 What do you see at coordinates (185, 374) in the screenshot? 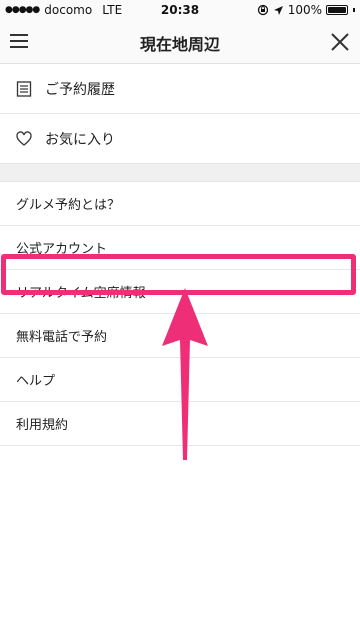
I see `up-arrow-icon` at bounding box center [185, 374].